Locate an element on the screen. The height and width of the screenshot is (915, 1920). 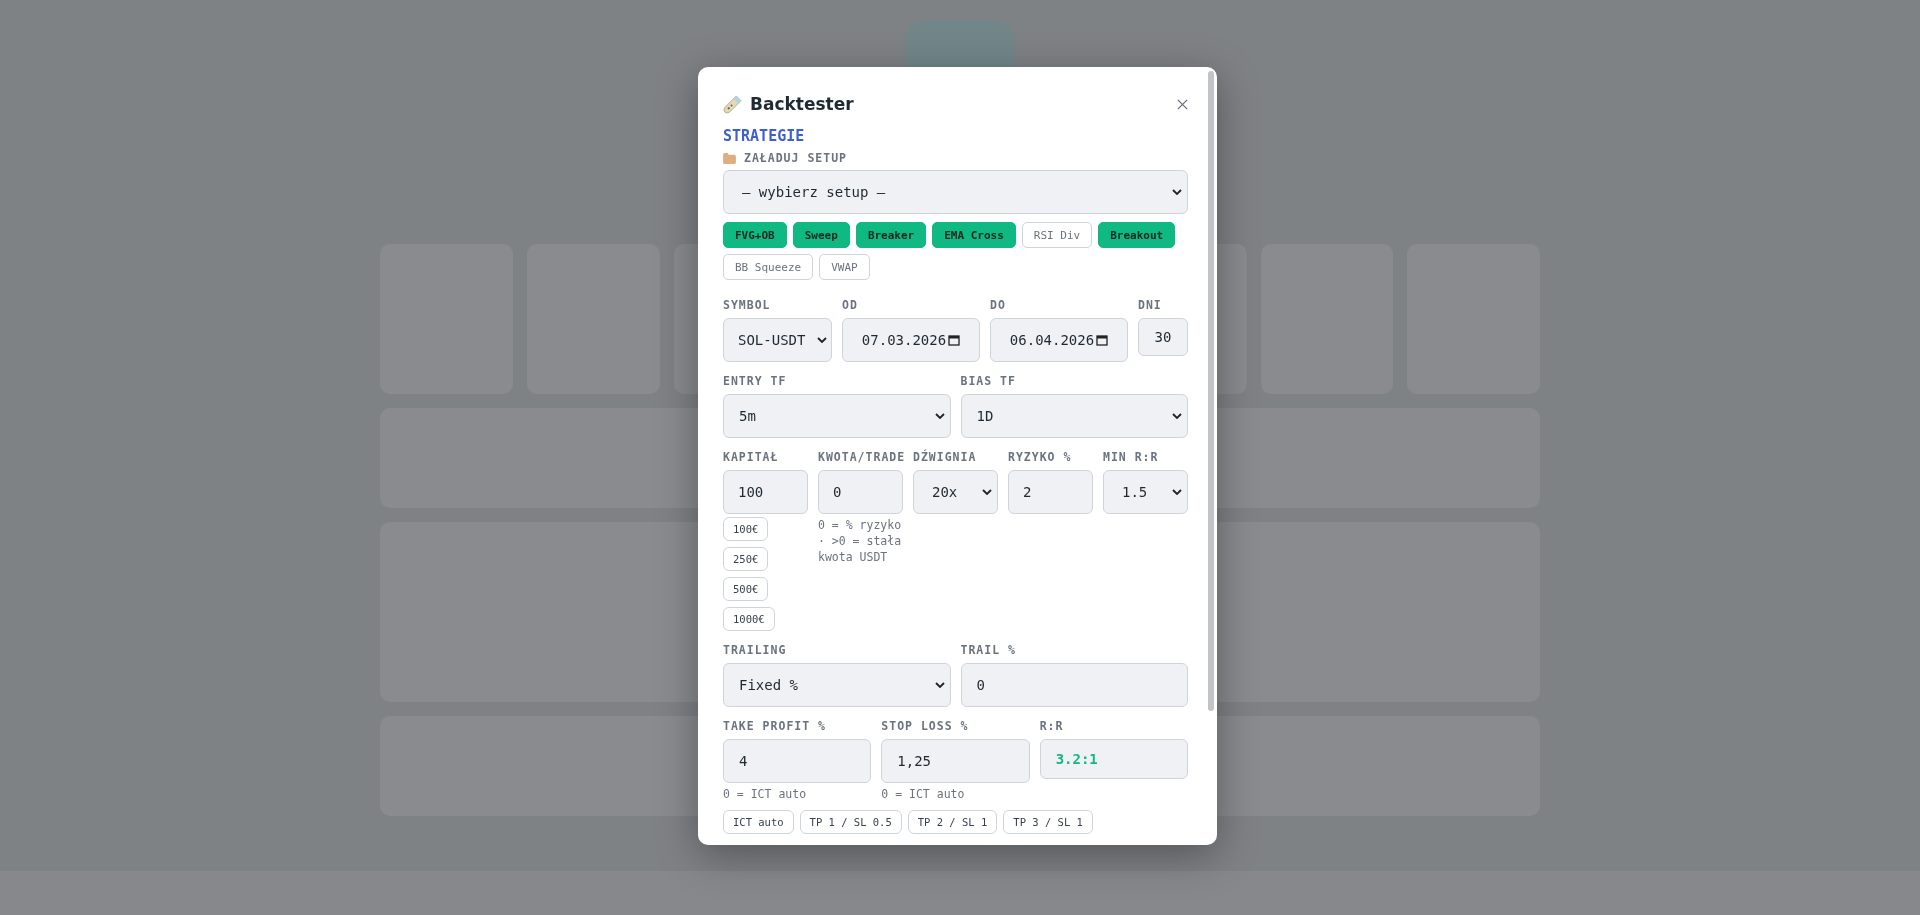
preset-button: TP 3 / SL 1 is located at coordinates (1048, 822).